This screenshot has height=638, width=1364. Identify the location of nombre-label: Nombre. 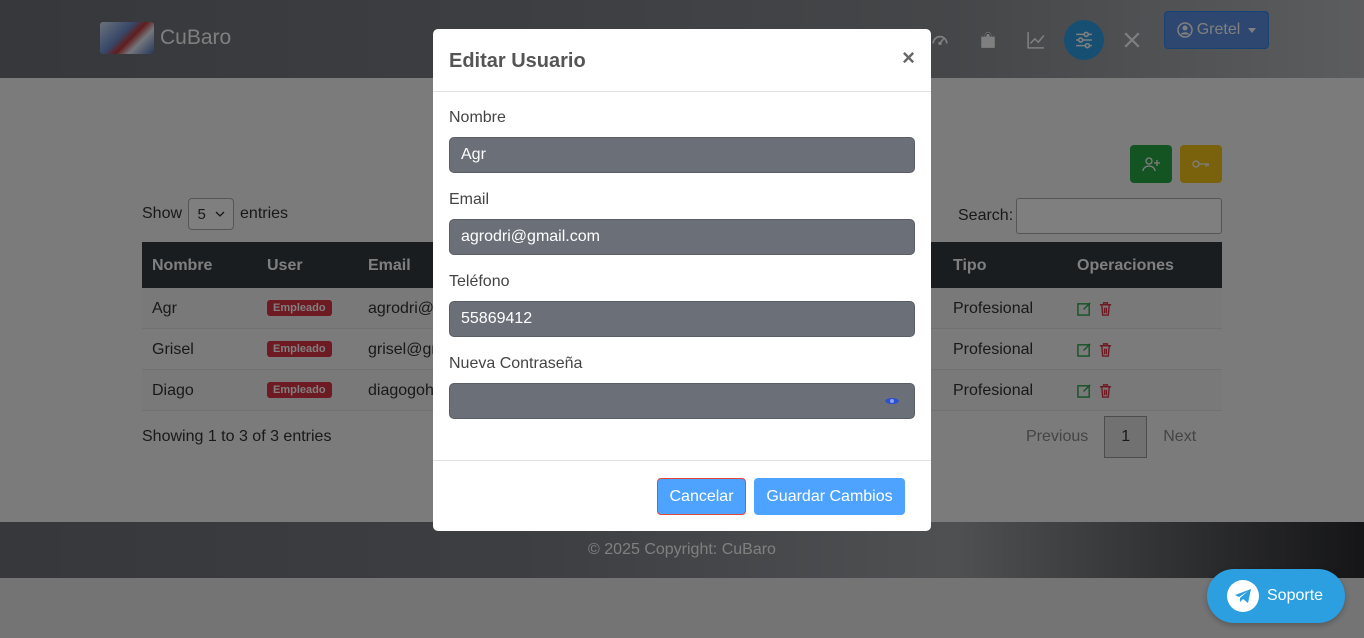
(477, 117).